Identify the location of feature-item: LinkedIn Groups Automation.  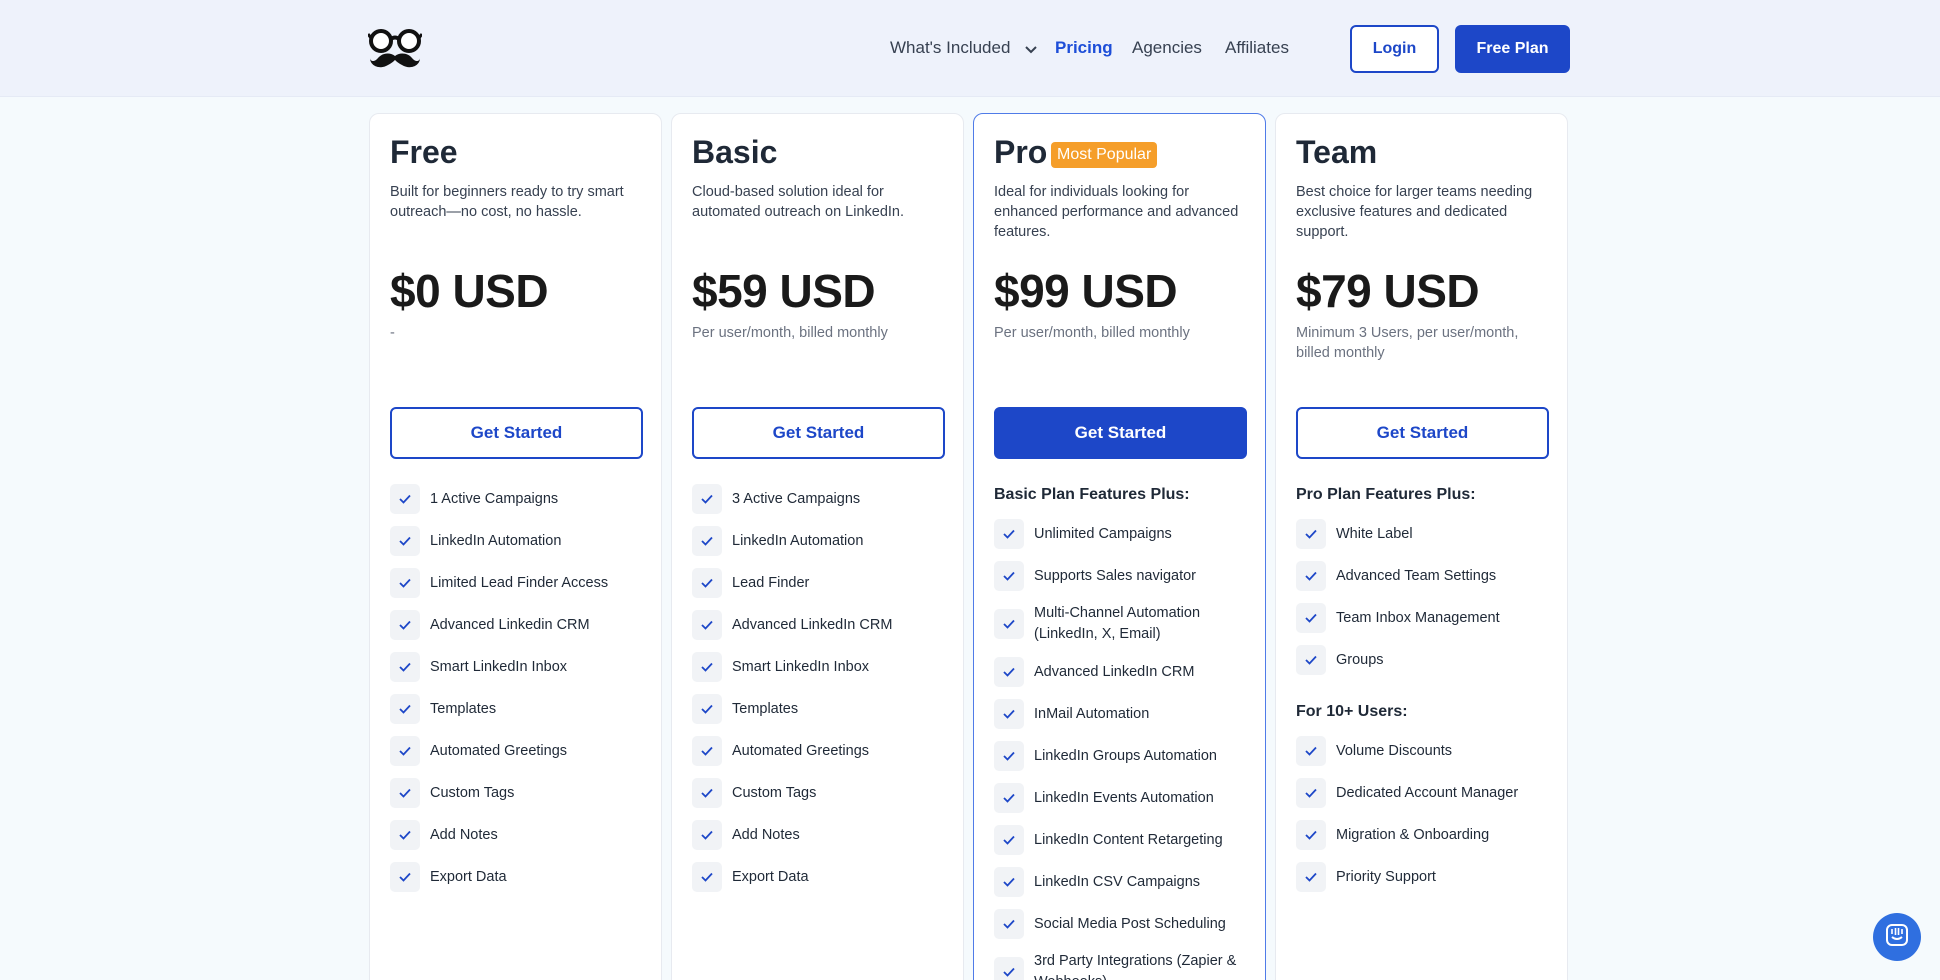
(1124, 756).